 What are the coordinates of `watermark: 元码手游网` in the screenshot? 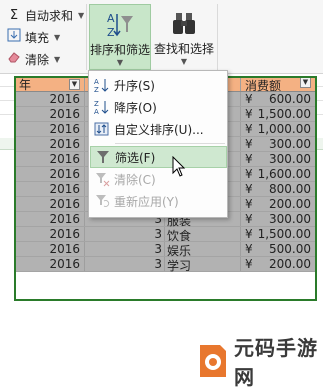 It's located at (259, 362).